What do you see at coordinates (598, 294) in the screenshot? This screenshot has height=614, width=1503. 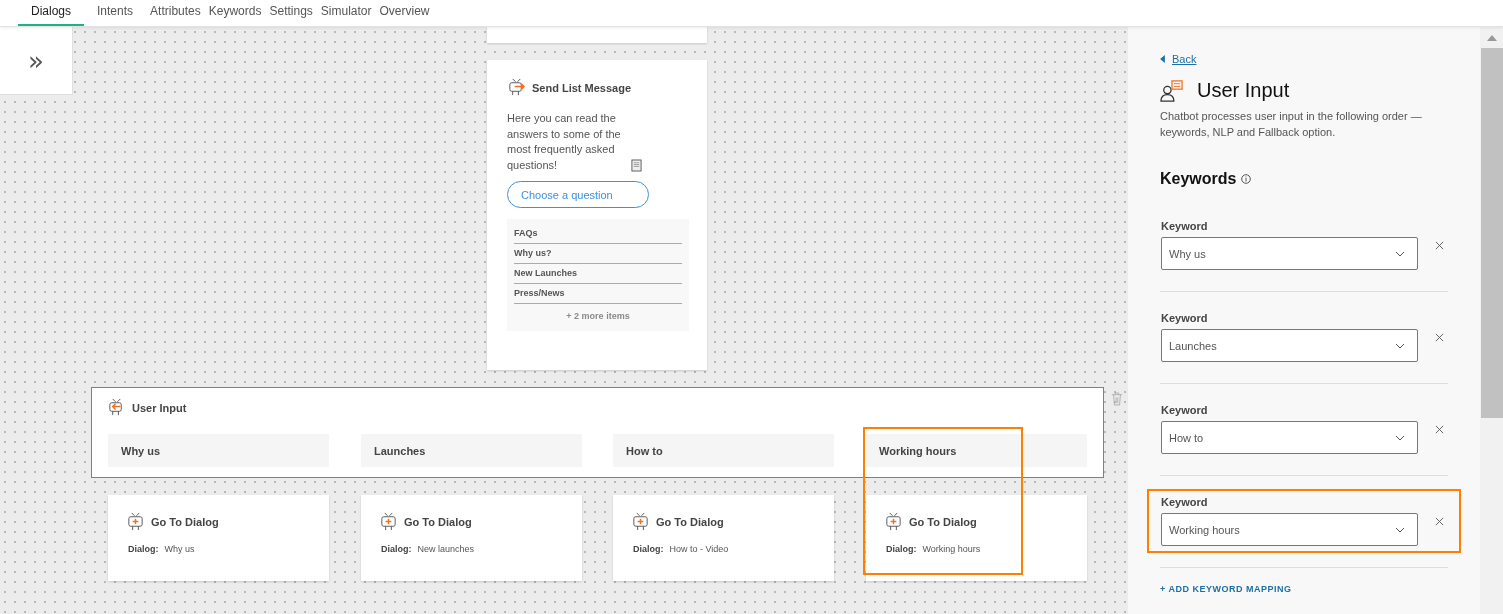 I see `list-item: Press/News` at bounding box center [598, 294].